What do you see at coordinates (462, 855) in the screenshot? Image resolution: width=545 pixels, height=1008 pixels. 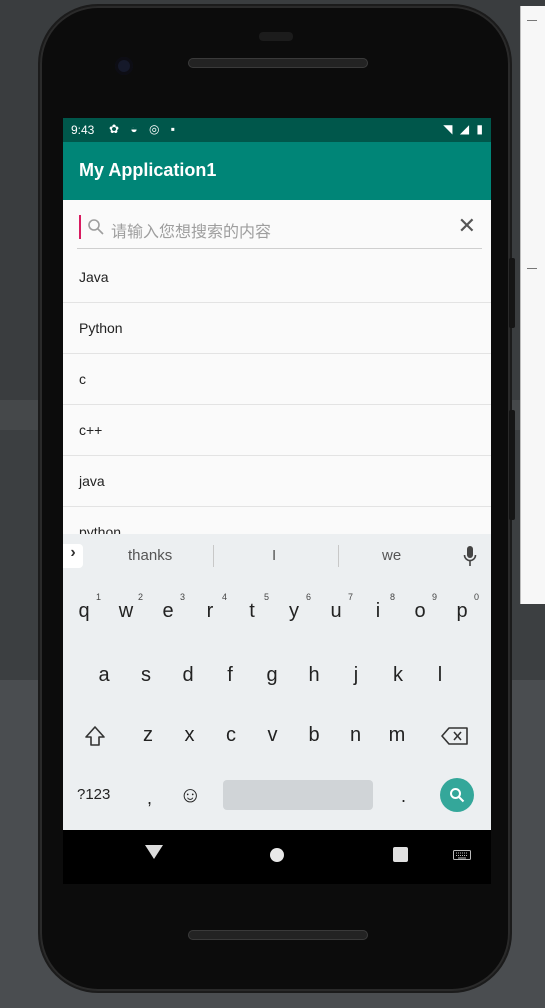 I see `keyboard-switch-icon` at bounding box center [462, 855].